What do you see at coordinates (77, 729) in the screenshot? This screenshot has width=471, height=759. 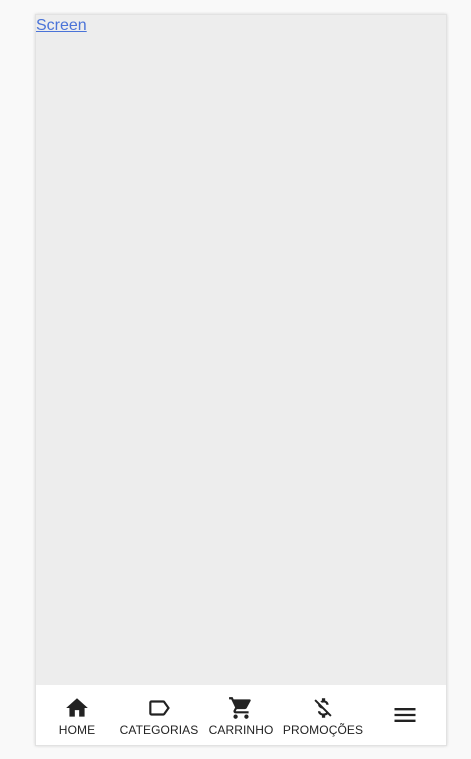 I see `nav-label-home: HOME` at bounding box center [77, 729].